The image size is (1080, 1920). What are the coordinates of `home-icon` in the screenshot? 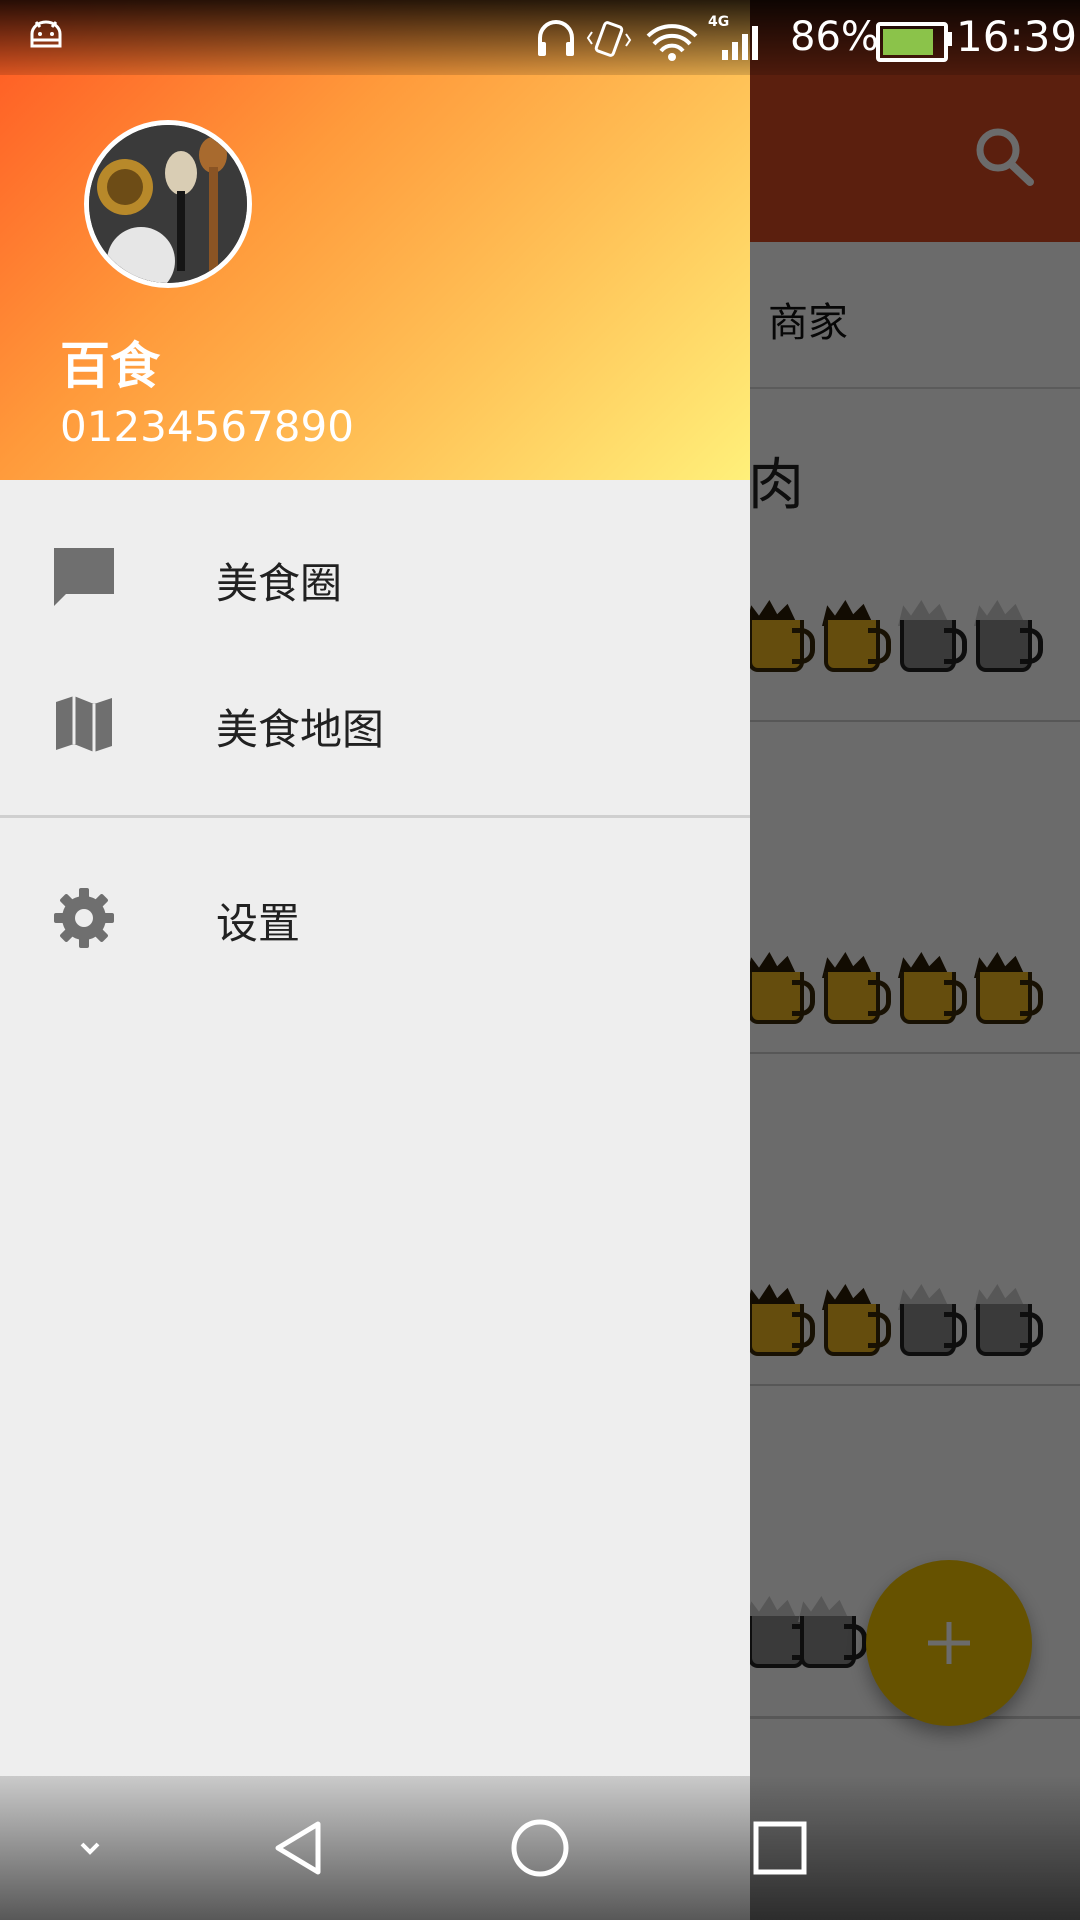 It's located at (540, 1848).